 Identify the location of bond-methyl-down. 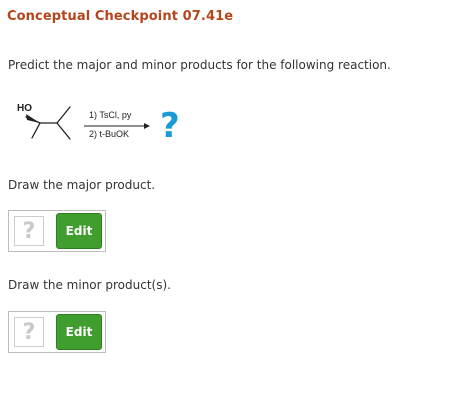
(63, 131).